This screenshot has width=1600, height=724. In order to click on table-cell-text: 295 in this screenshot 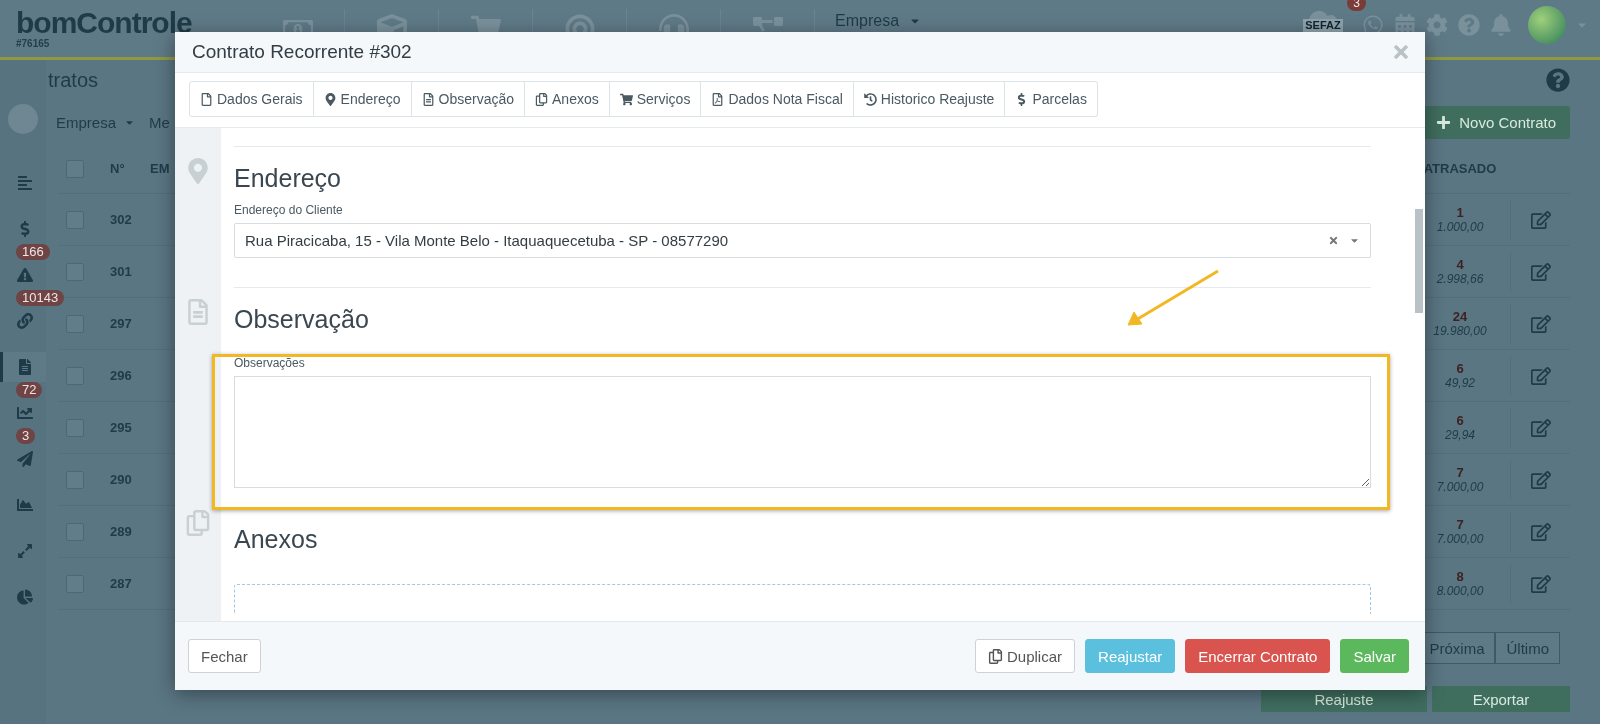, I will do `click(121, 427)`.